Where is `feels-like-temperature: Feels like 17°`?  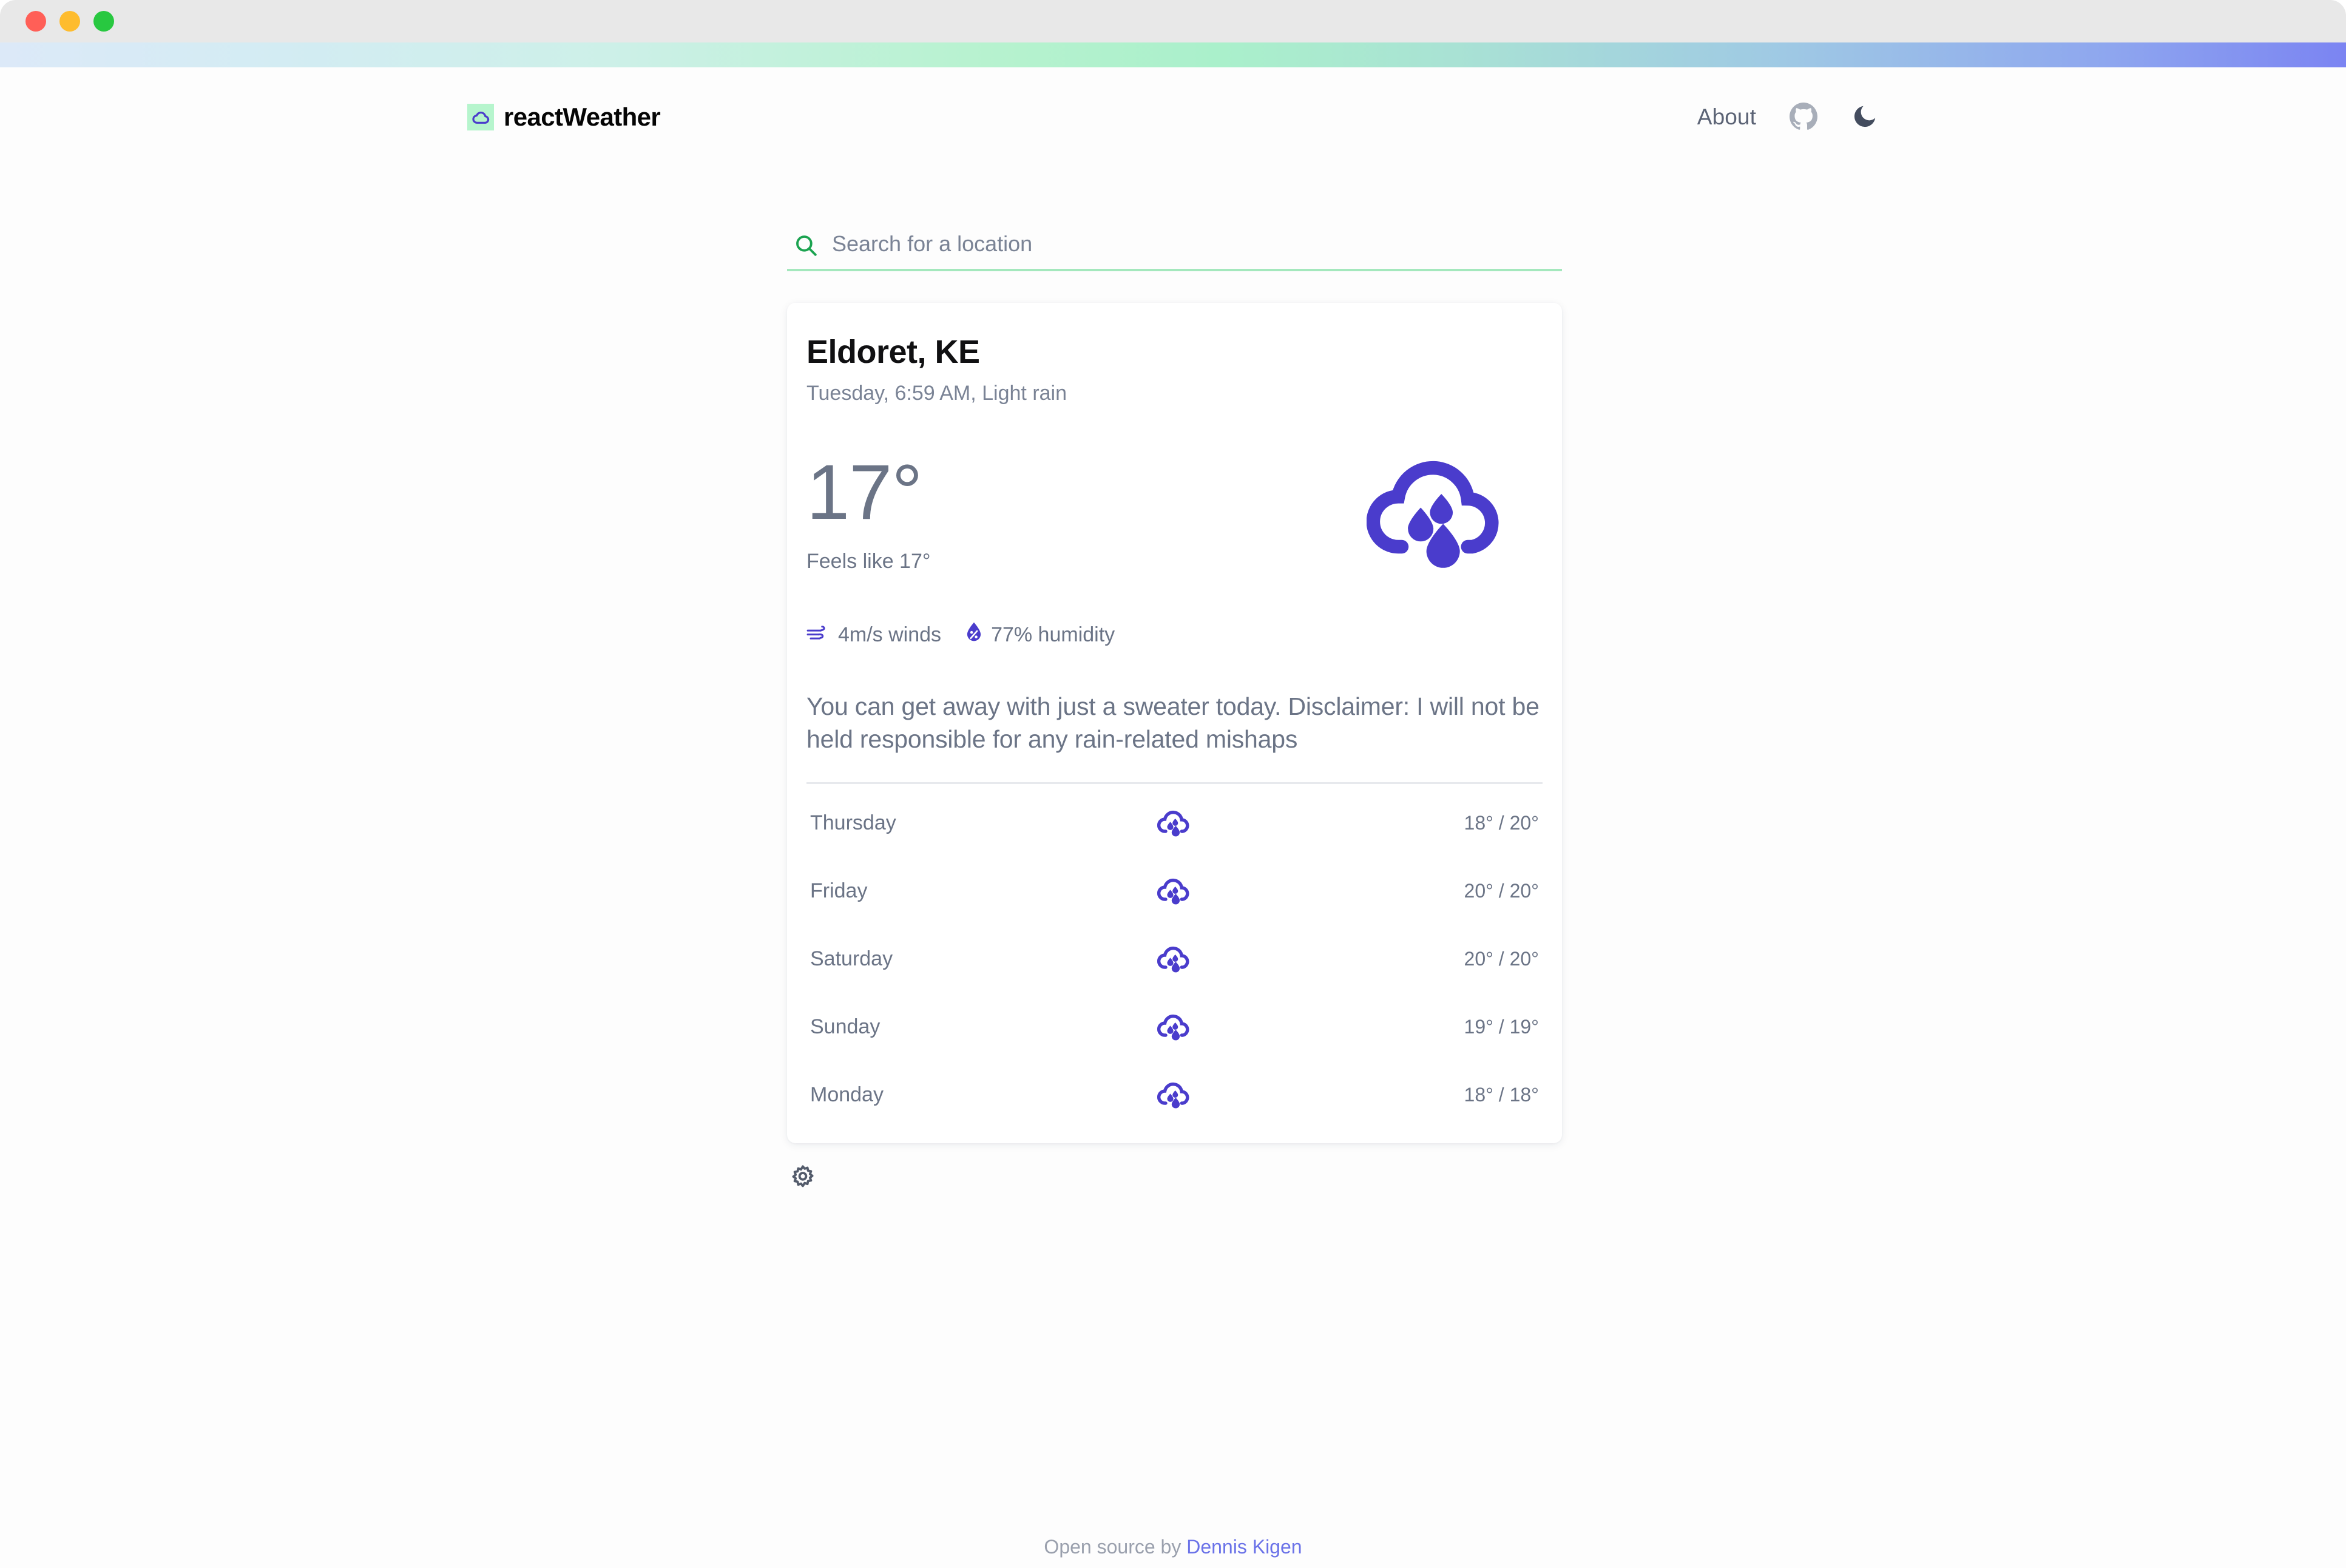 feels-like-temperature: Feels like 17° is located at coordinates (868, 561).